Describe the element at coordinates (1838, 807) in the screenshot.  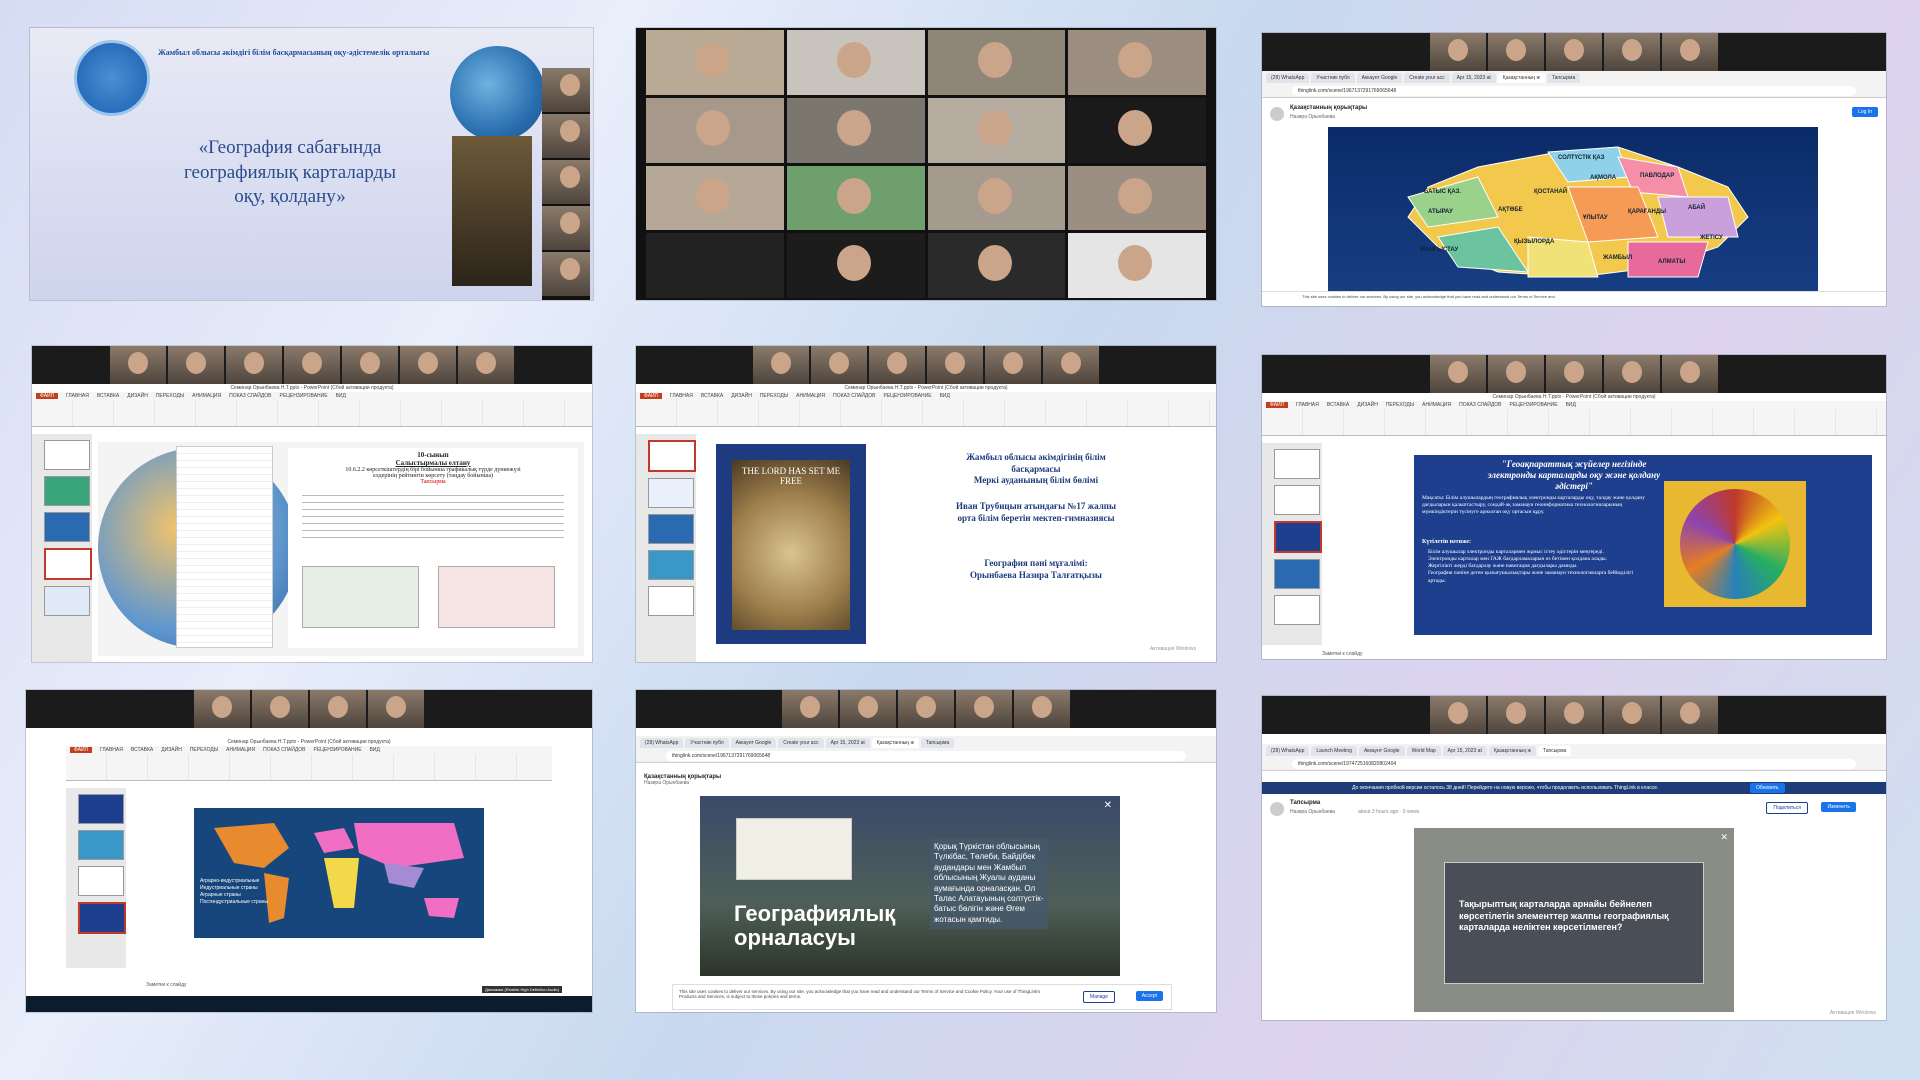
I see `edit-button: Изменить` at that location.